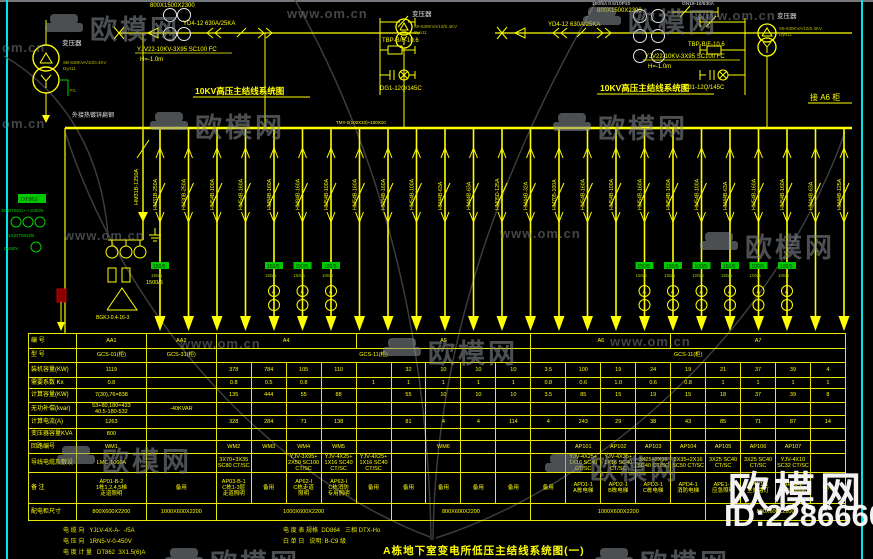  Describe the element at coordinates (269, 370) in the screenshot. I see `table-cell: 784` at that location.